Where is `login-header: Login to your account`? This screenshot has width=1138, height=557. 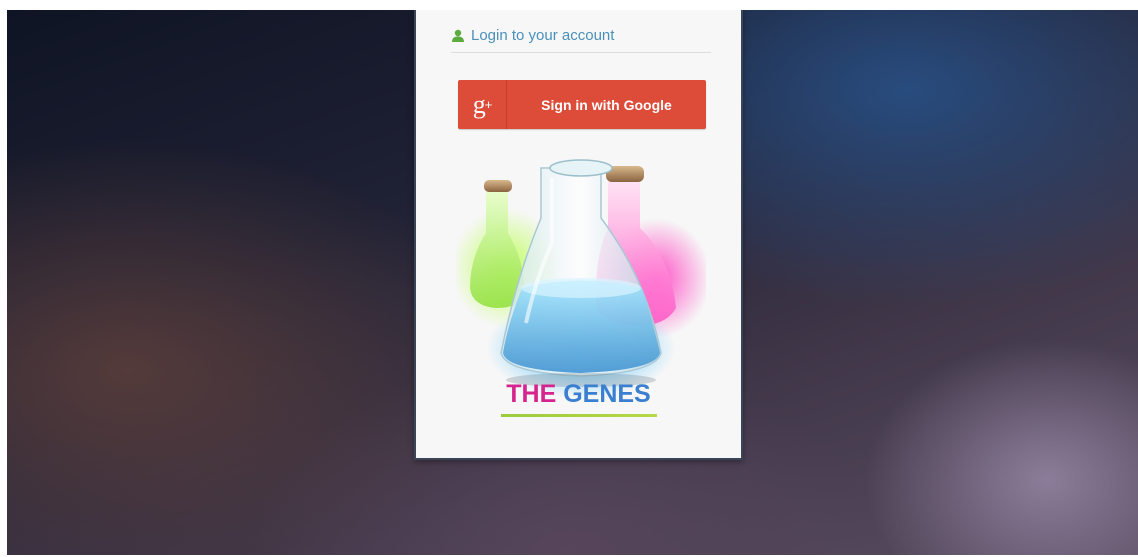
login-header: Login to your account is located at coordinates (581, 39).